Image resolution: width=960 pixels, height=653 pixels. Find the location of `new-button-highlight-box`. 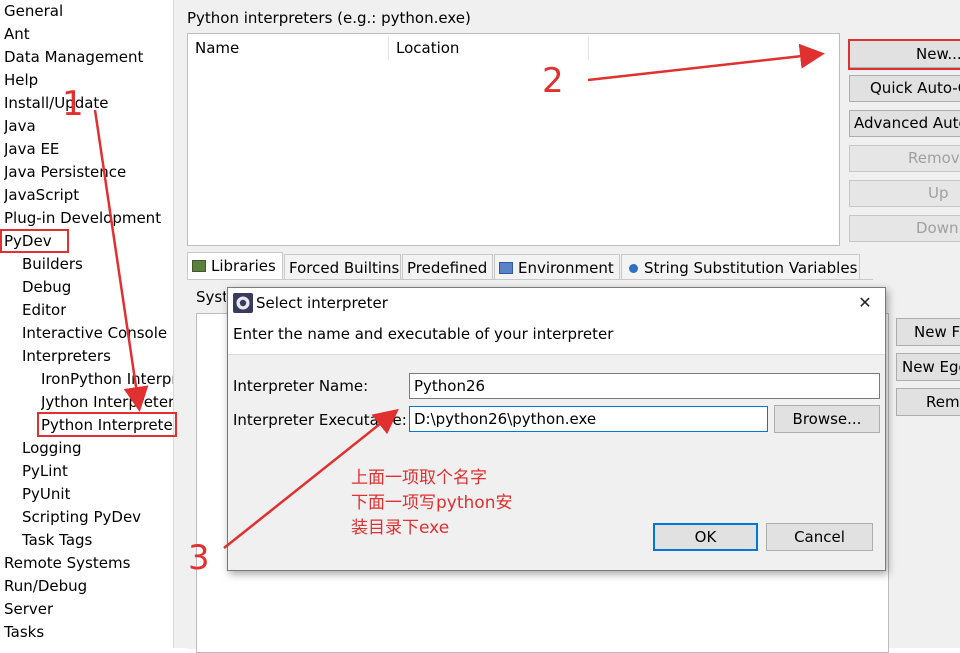

new-button-highlight-box is located at coordinates (904, 54).